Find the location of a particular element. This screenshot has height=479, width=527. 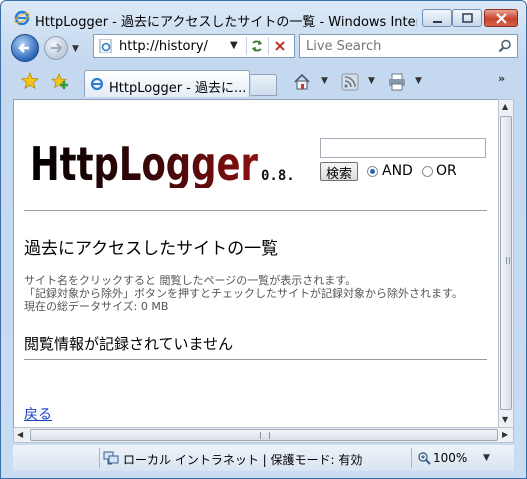

search-box is located at coordinates (408, 46).